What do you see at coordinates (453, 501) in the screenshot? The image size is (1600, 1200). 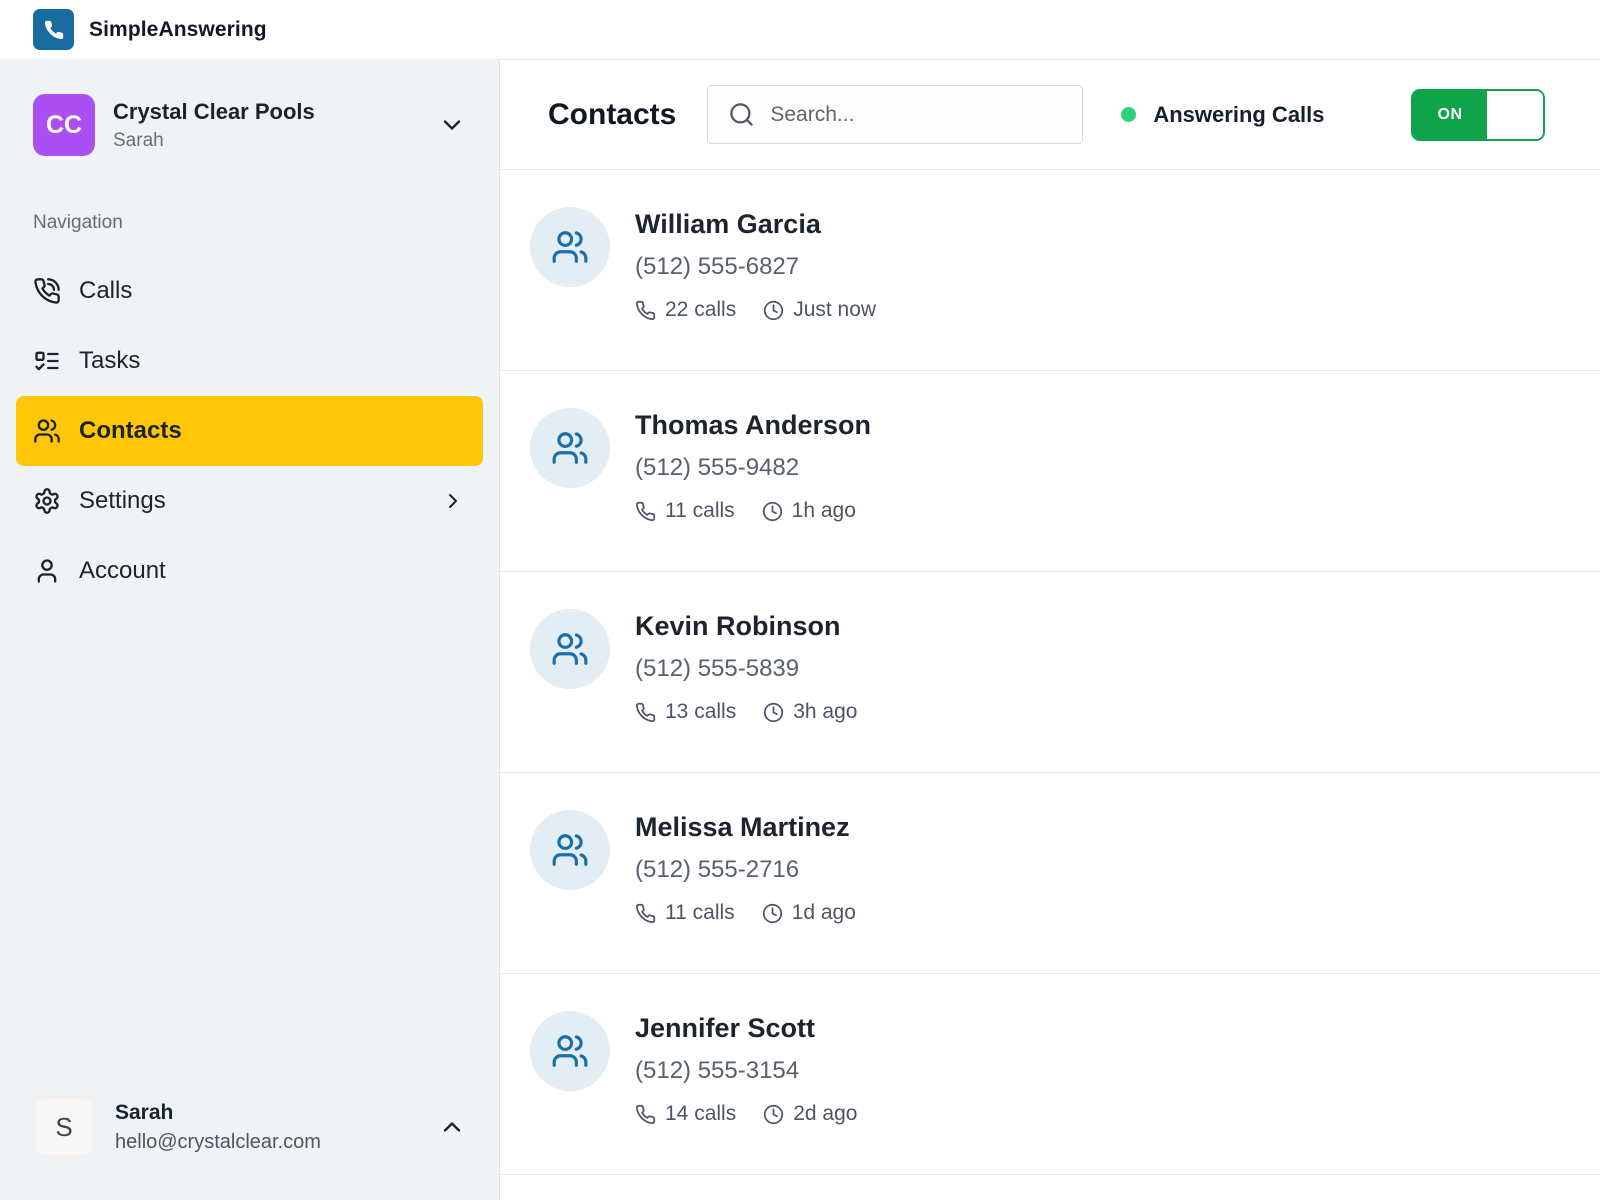 I see `chevron-right-icon` at bounding box center [453, 501].